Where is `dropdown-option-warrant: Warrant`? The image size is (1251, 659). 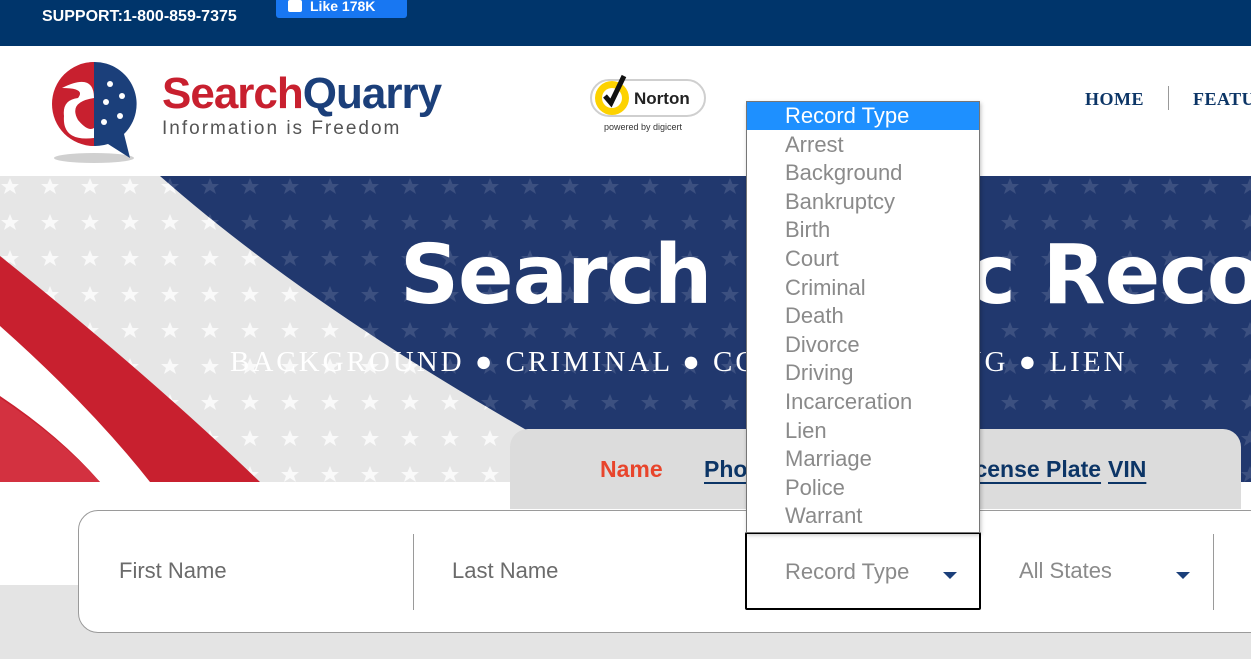
dropdown-option-warrant: Warrant is located at coordinates (863, 516).